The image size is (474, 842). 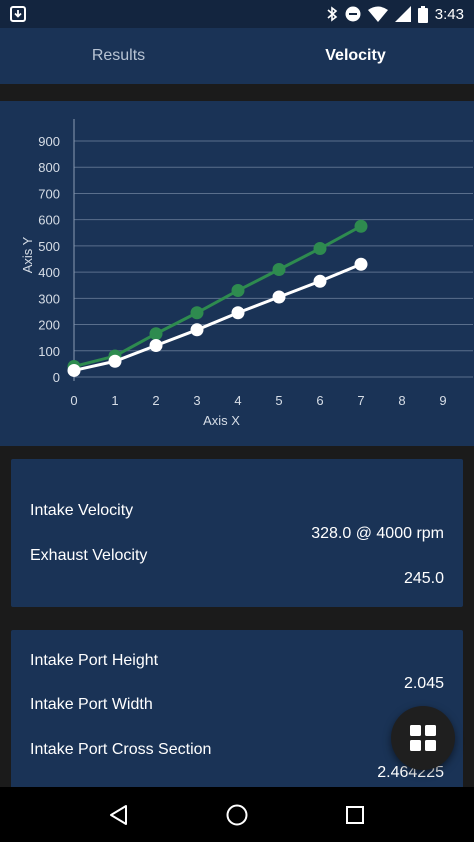 I want to click on x-axis-label: Axis X, so click(x=221, y=420).